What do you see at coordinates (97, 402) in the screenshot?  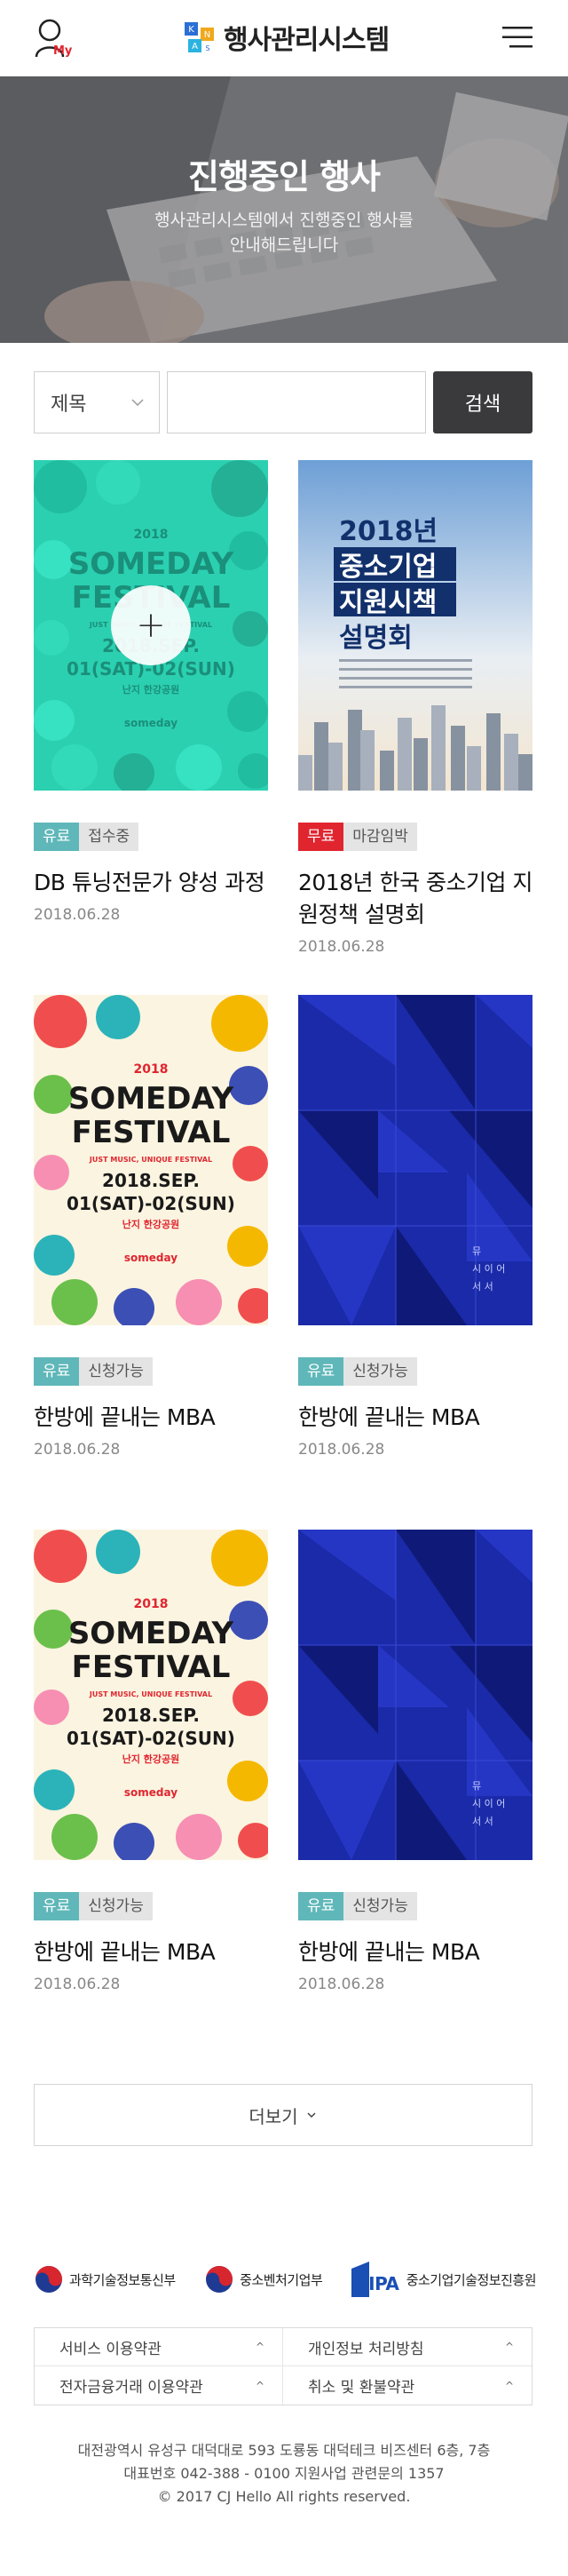 I see `search-field-select: 제목` at bounding box center [97, 402].